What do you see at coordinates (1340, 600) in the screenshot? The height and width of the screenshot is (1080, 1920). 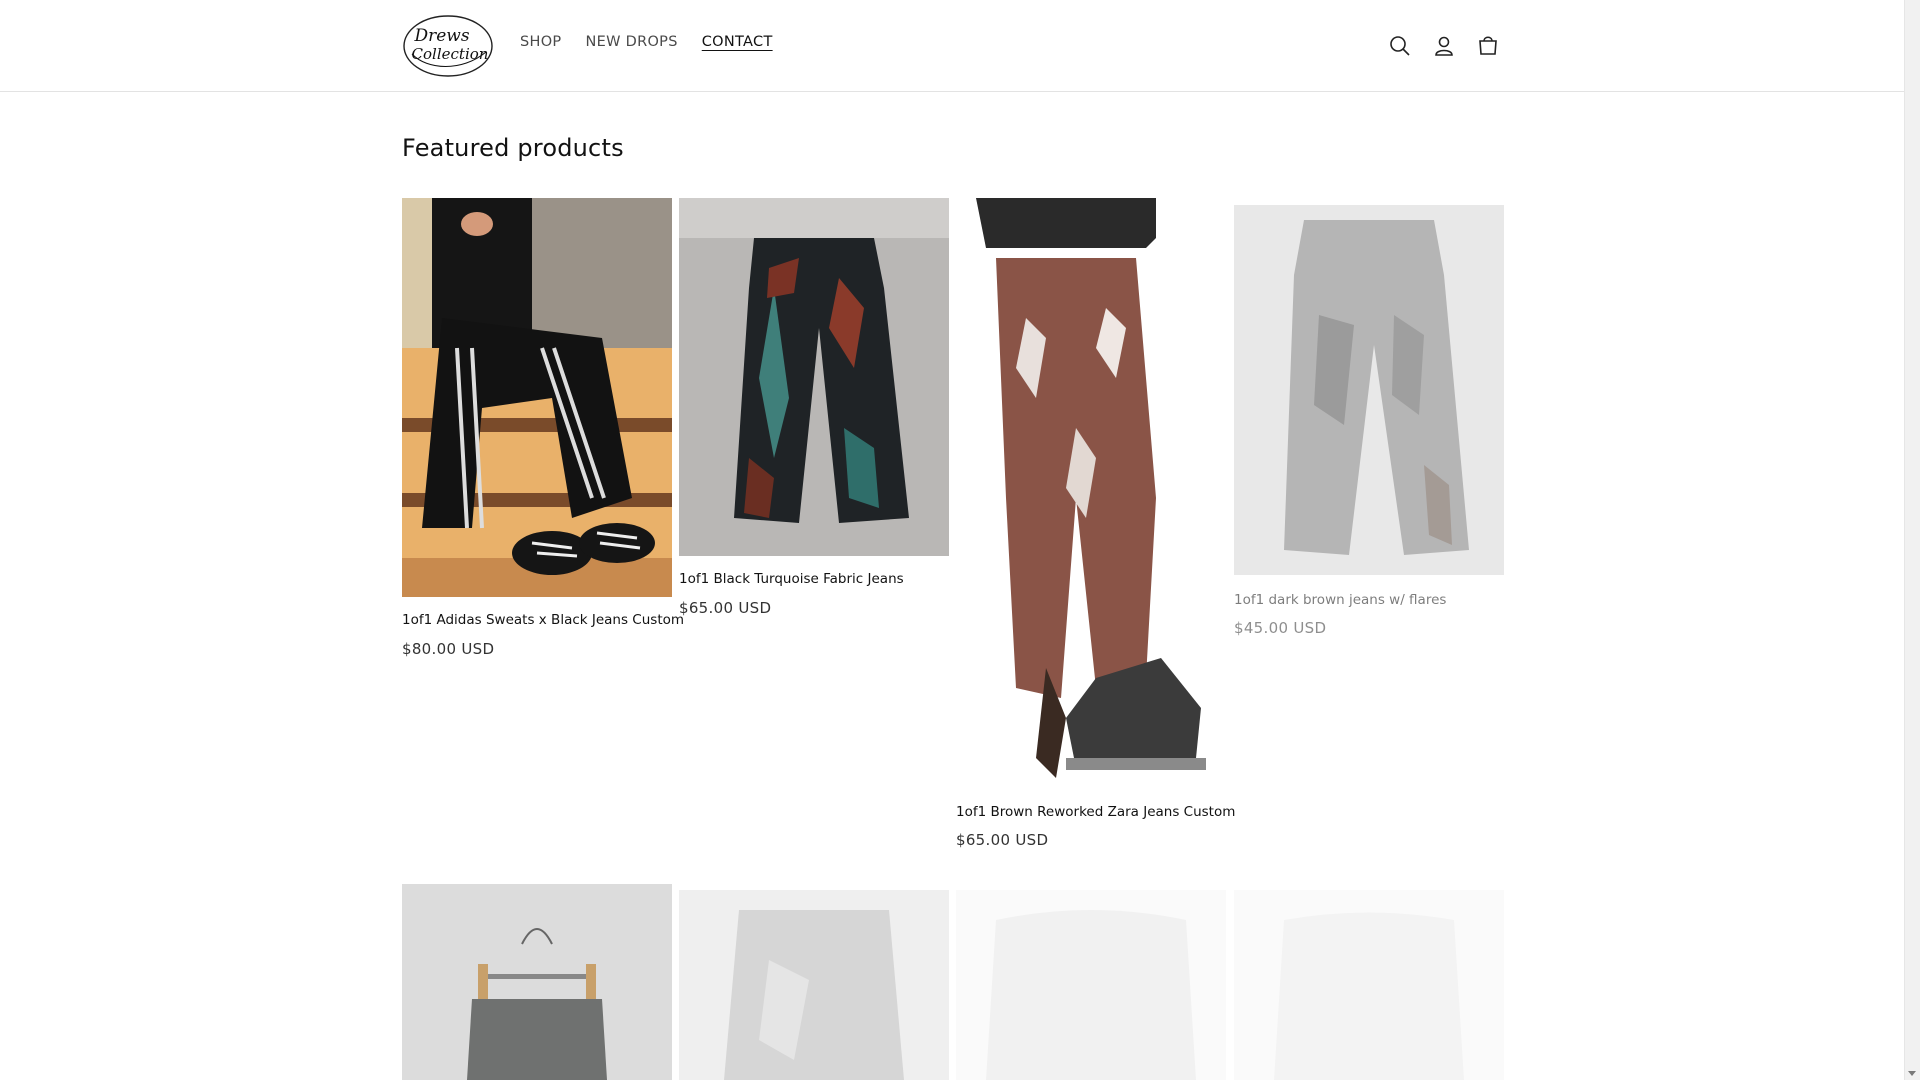 I see `product-title: 1of1 dark brown jeans w/ flares` at bounding box center [1340, 600].